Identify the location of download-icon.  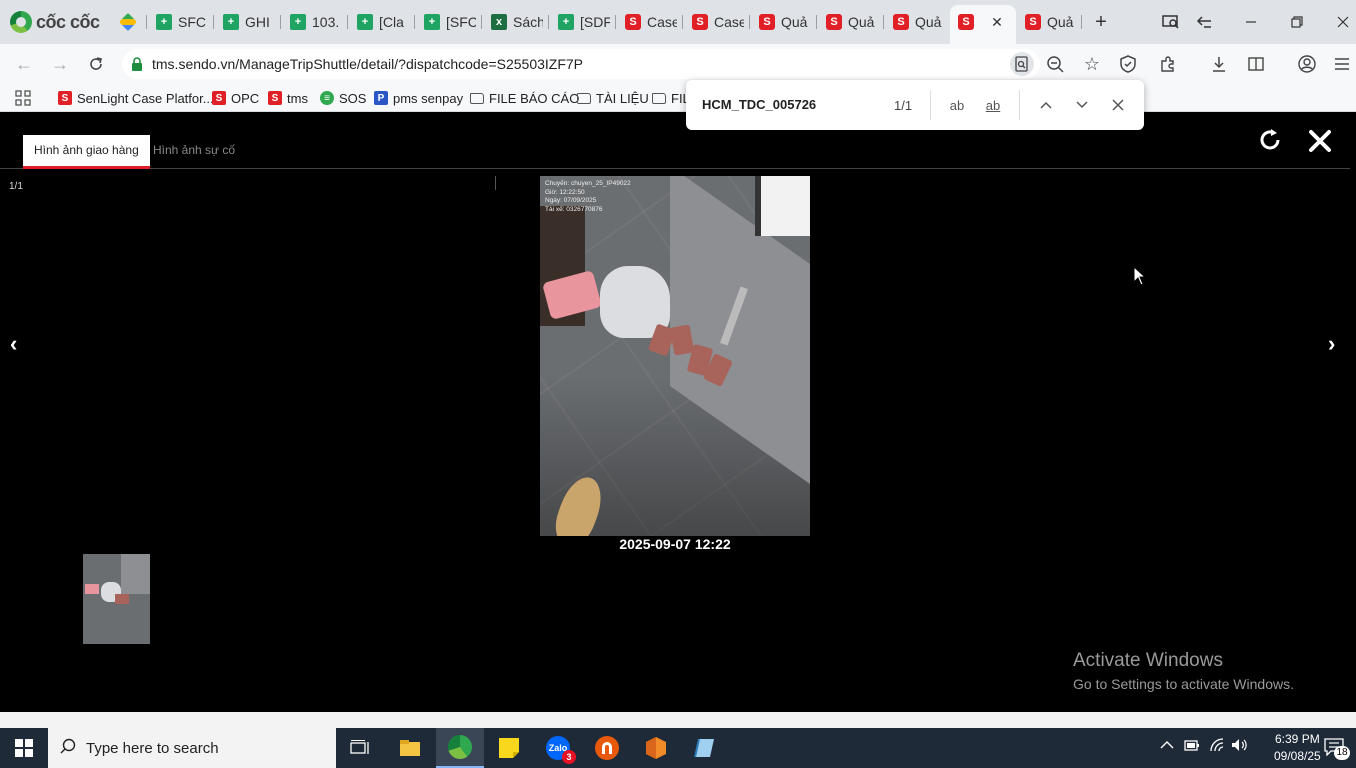
(1219, 64).